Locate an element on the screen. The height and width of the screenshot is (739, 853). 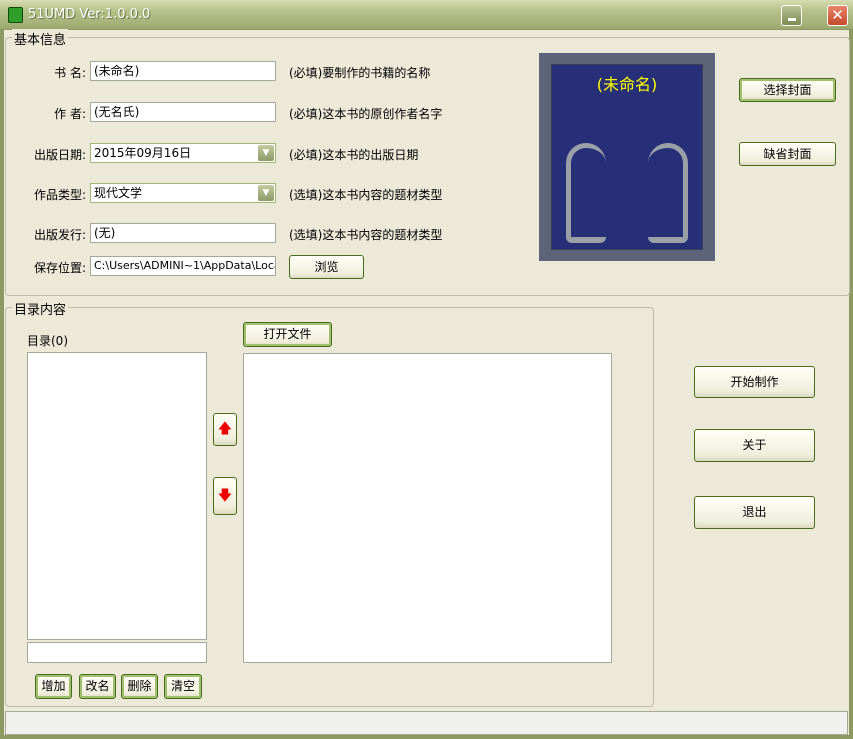
minimize-button is located at coordinates (791, 15).